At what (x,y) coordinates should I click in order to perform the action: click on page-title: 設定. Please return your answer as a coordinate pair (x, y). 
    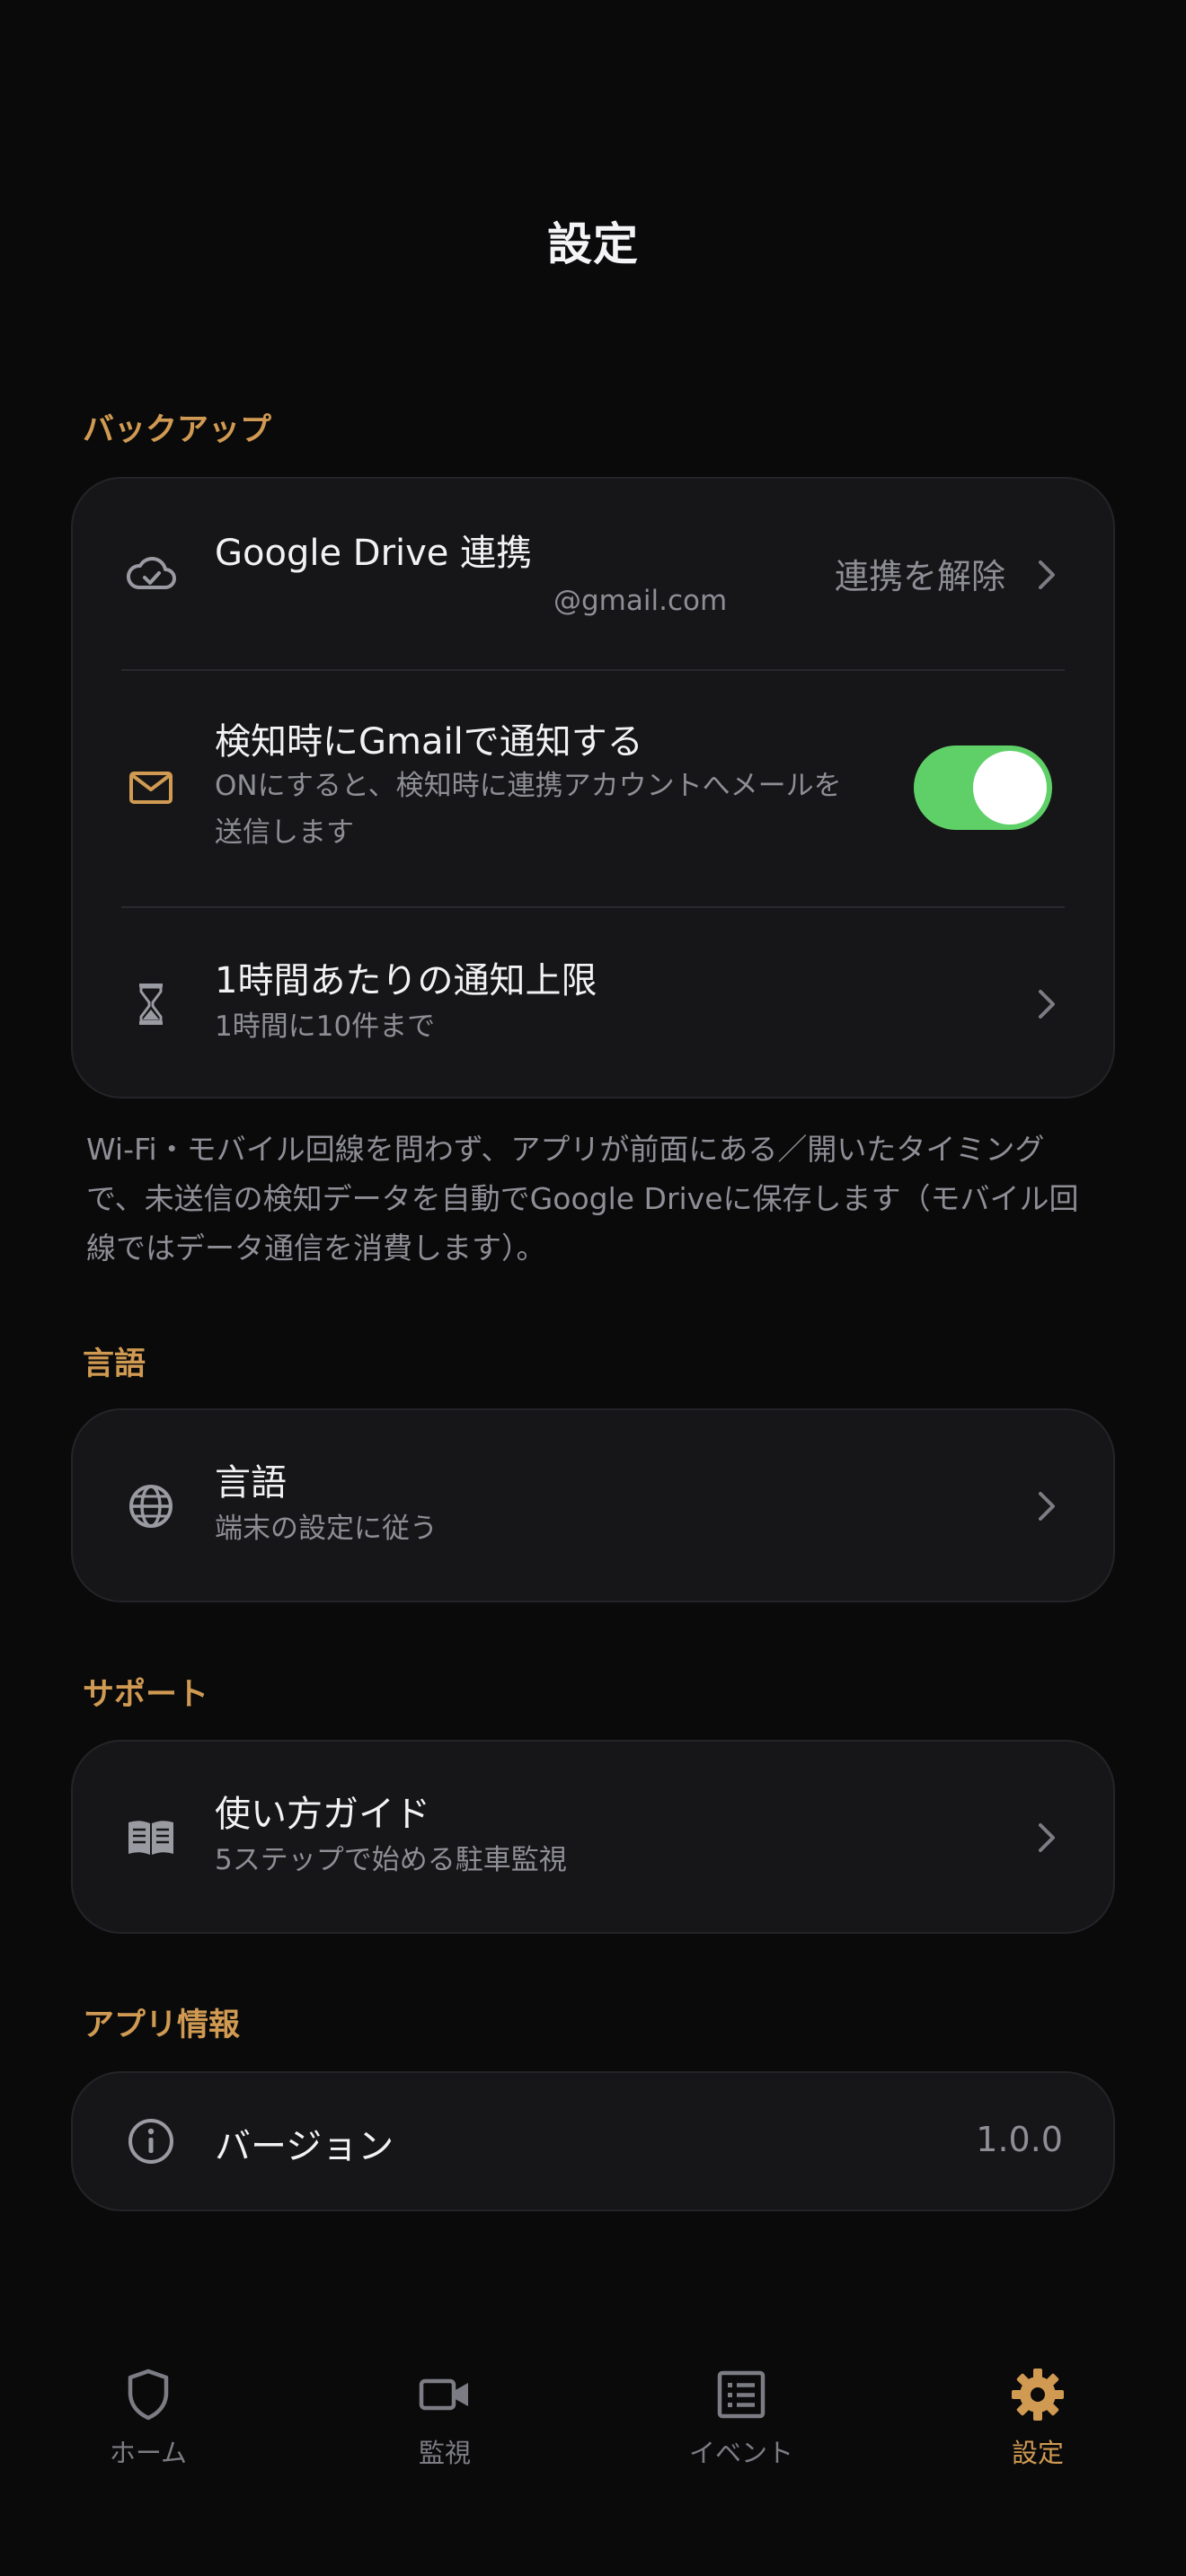
    Looking at the image, I should click on (593, 244).